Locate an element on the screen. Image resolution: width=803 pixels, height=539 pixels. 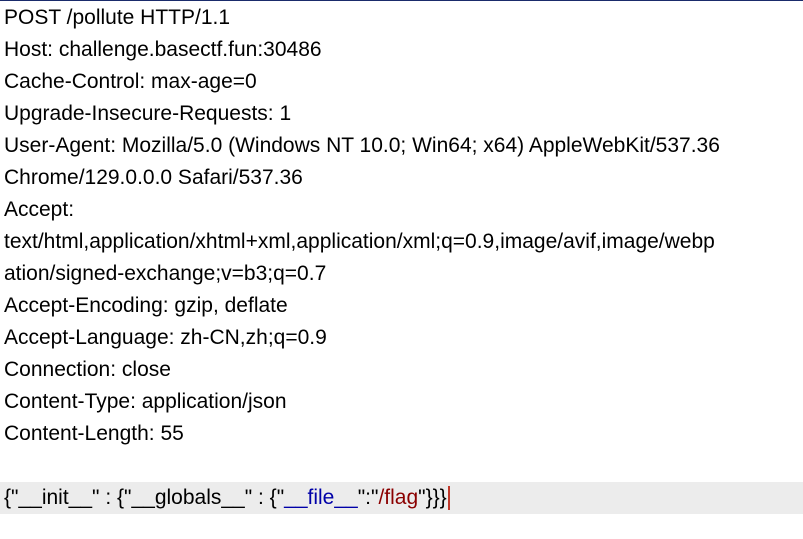
accept-language-header: Accept-Language: zh-CN,zh;q=0.9 is located at coordinates (401, 338).